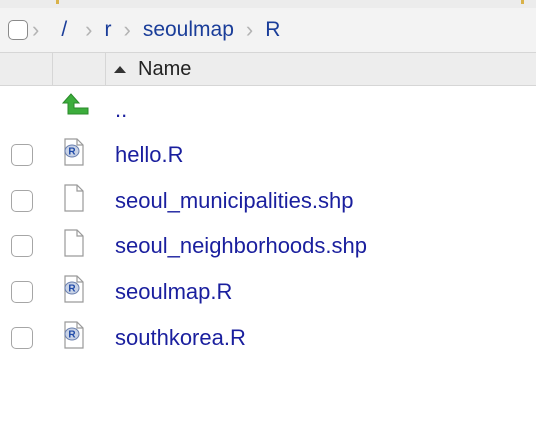 Image resolution: width=536 pixels, height=448 pixels. I want to click on file-name-link: .., so click(121, 110).